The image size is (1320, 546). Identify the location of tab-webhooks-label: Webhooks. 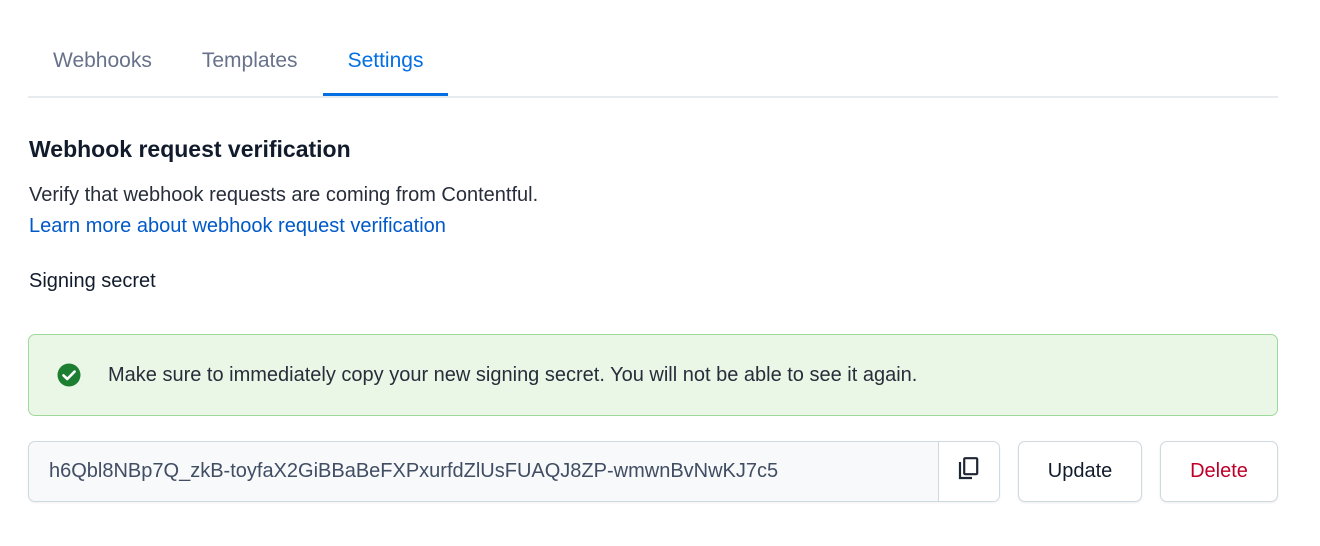
(102, 60).